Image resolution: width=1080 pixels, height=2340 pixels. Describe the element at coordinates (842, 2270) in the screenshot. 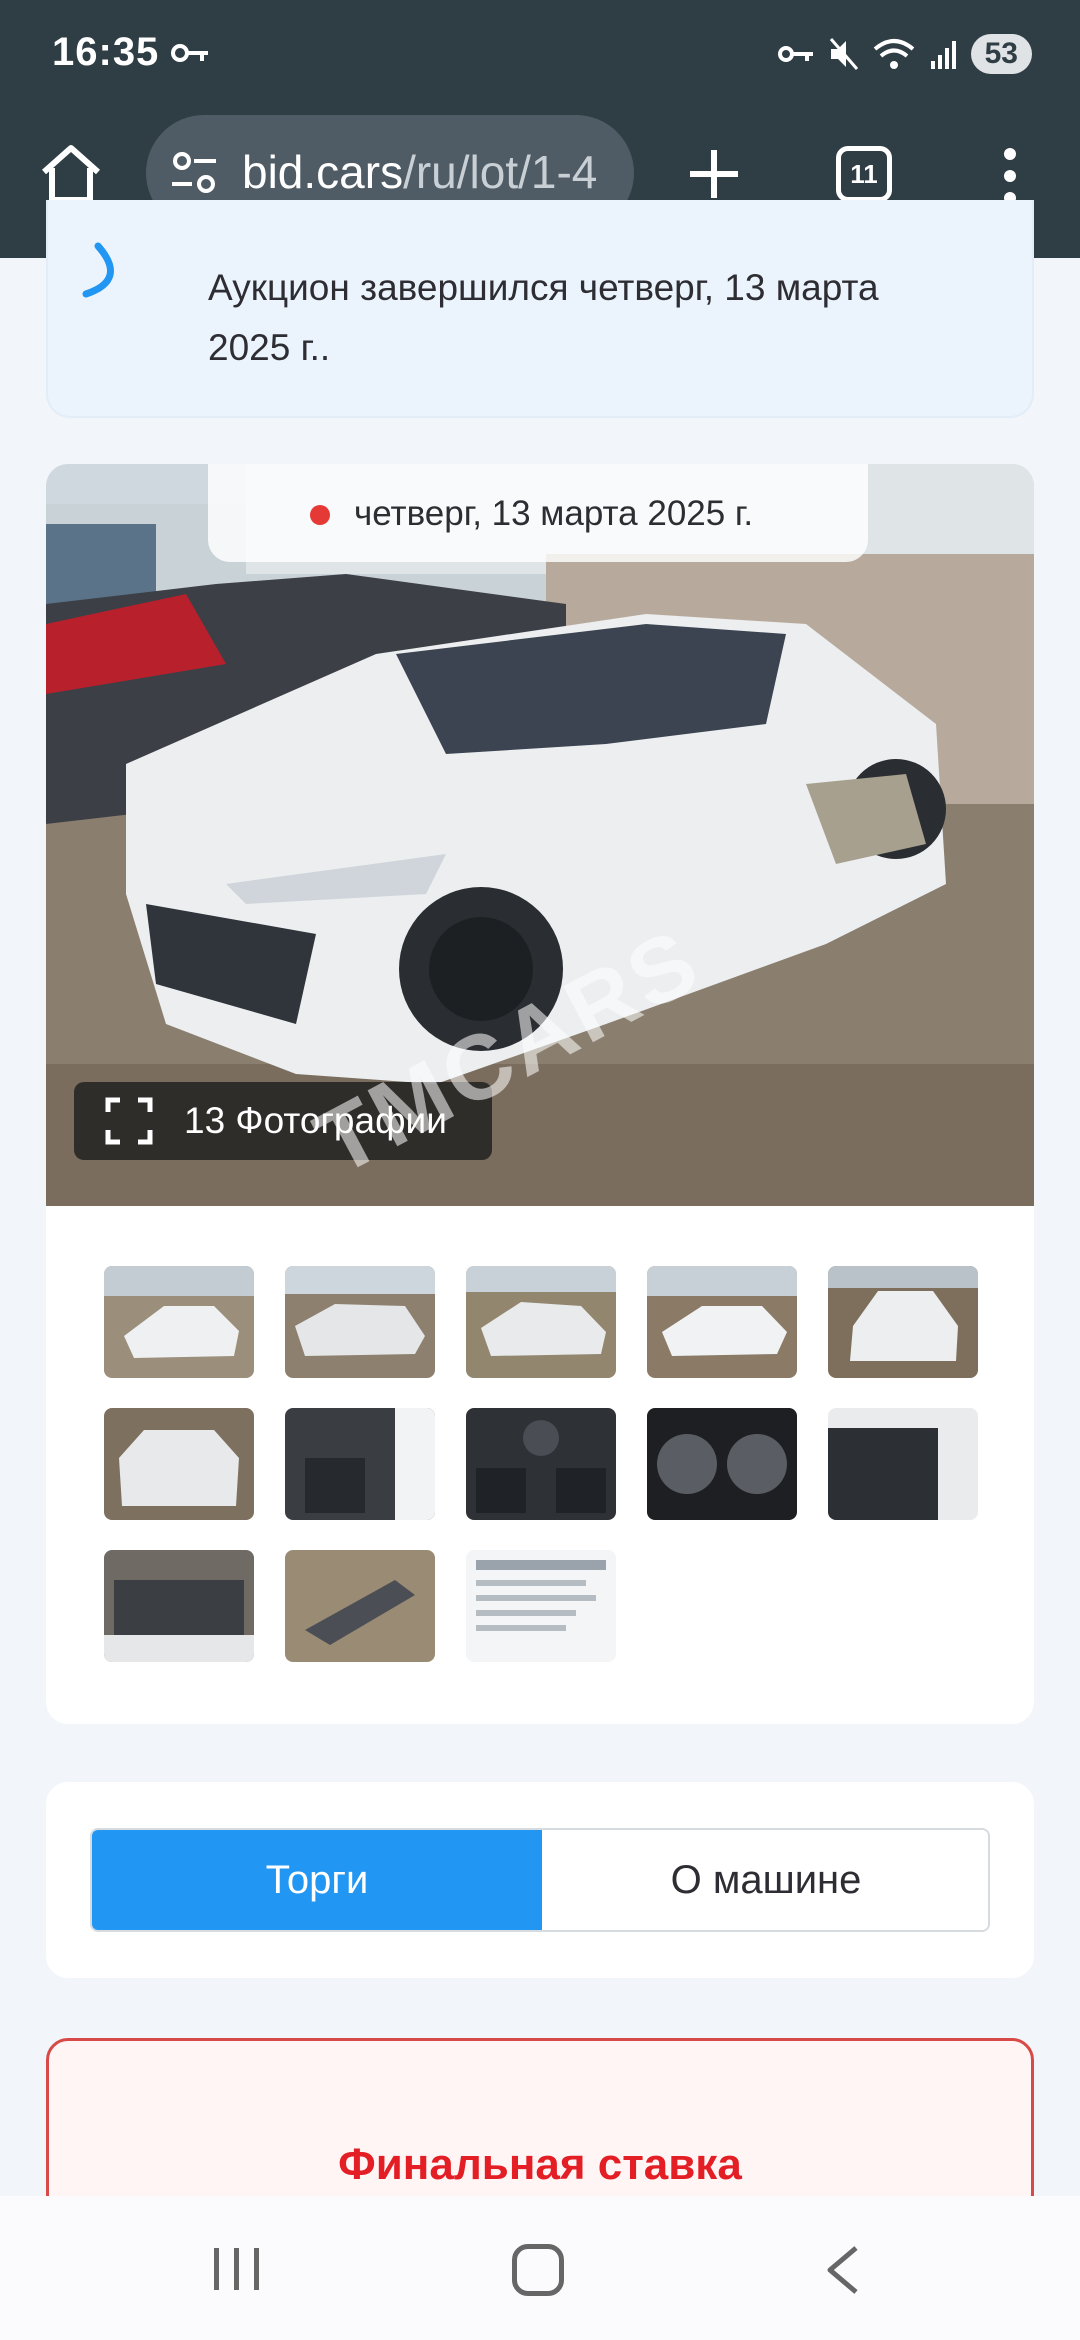

I see `back-icon` at that location.